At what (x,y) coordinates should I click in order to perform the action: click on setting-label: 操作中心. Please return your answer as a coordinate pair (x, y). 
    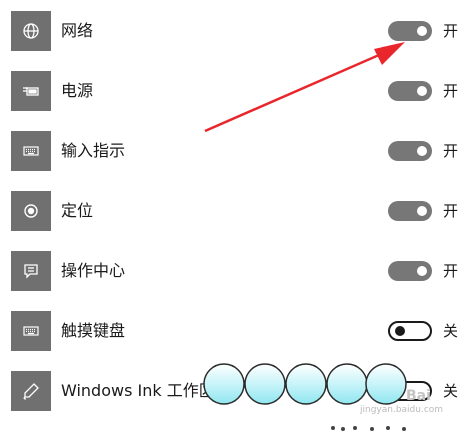
    Looking at the image, I should click on (93, 270).